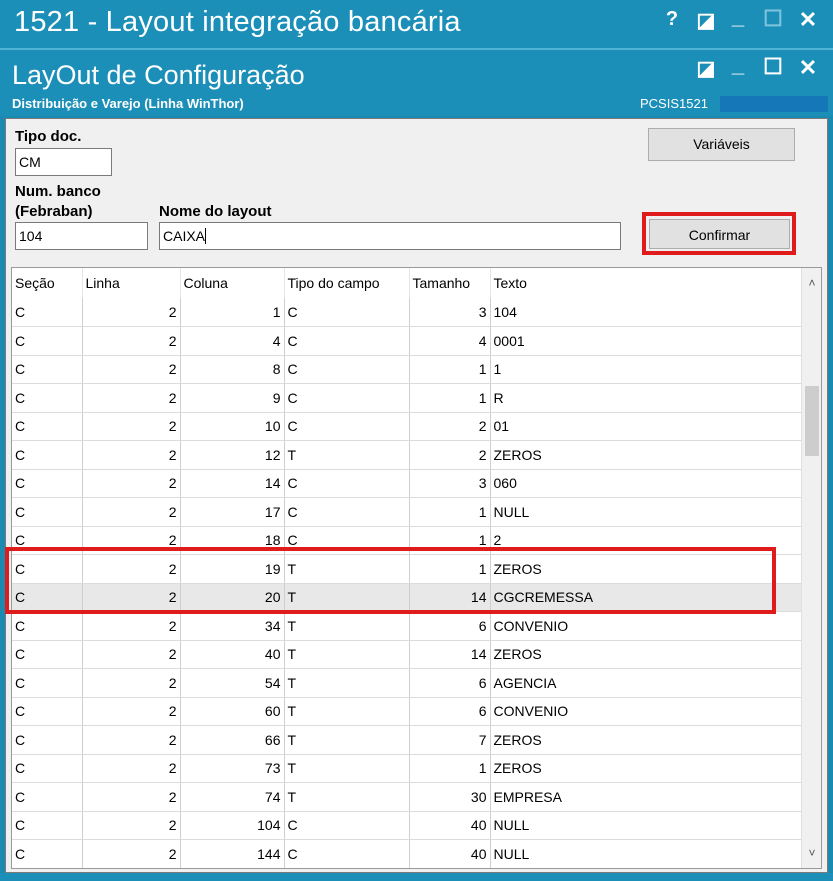 The image size is (833, 881). What do you see at coordinates (58, 191) in the screenshot?
I see `num-banco-label-line1: Num. banco` at bounding box center [58, 191].